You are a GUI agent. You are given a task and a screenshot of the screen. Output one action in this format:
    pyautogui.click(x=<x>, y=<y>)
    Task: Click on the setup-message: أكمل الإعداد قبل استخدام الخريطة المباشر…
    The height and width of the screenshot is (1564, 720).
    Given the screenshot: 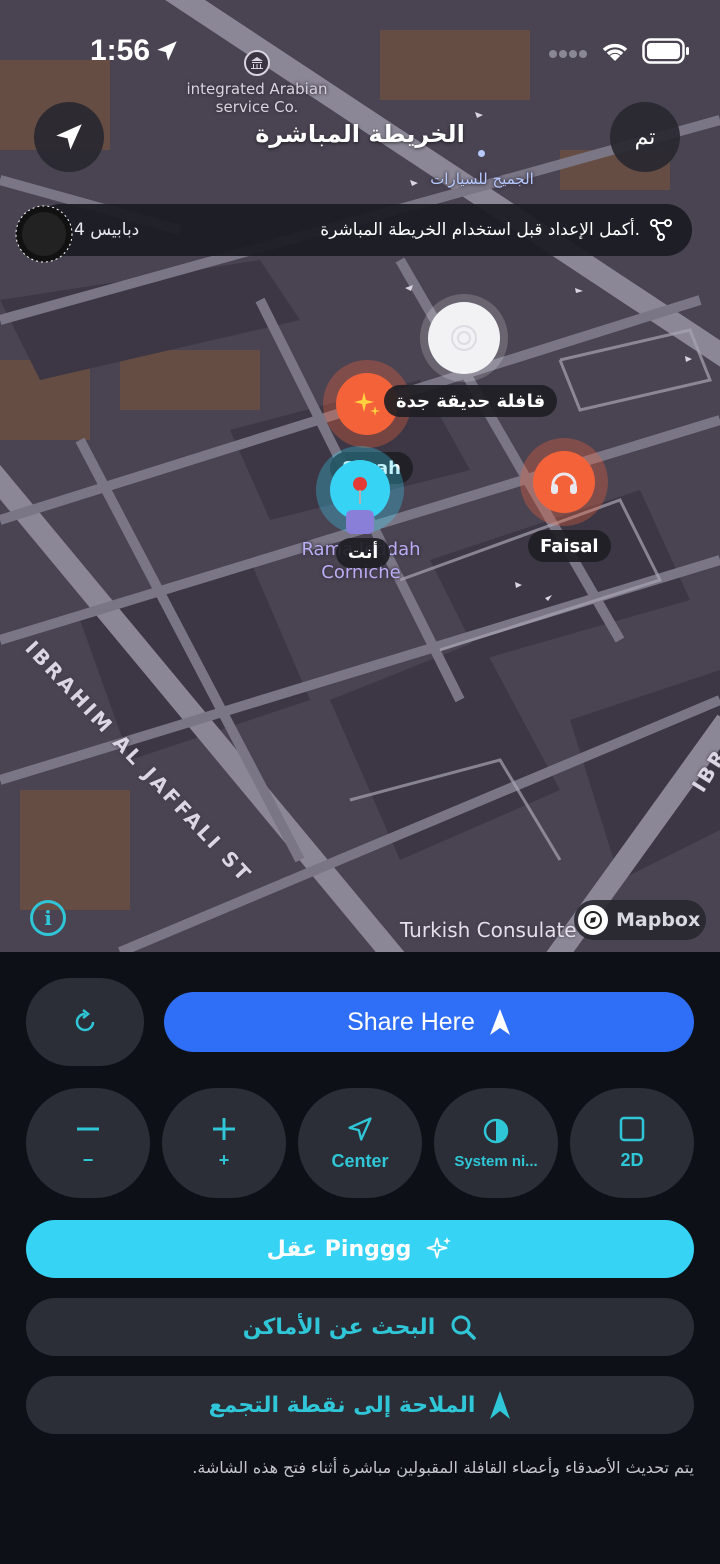 What is the action you would take?
    pyautogui.click(x=496, y=230)
    